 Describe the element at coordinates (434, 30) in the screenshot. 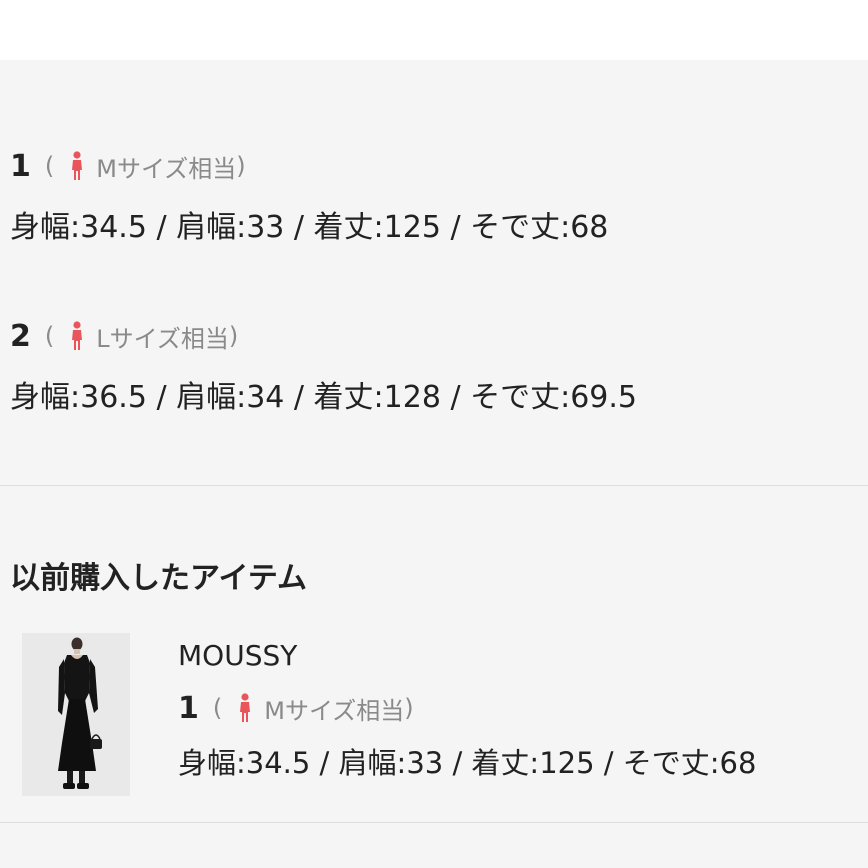

I see `header-area` at that location.